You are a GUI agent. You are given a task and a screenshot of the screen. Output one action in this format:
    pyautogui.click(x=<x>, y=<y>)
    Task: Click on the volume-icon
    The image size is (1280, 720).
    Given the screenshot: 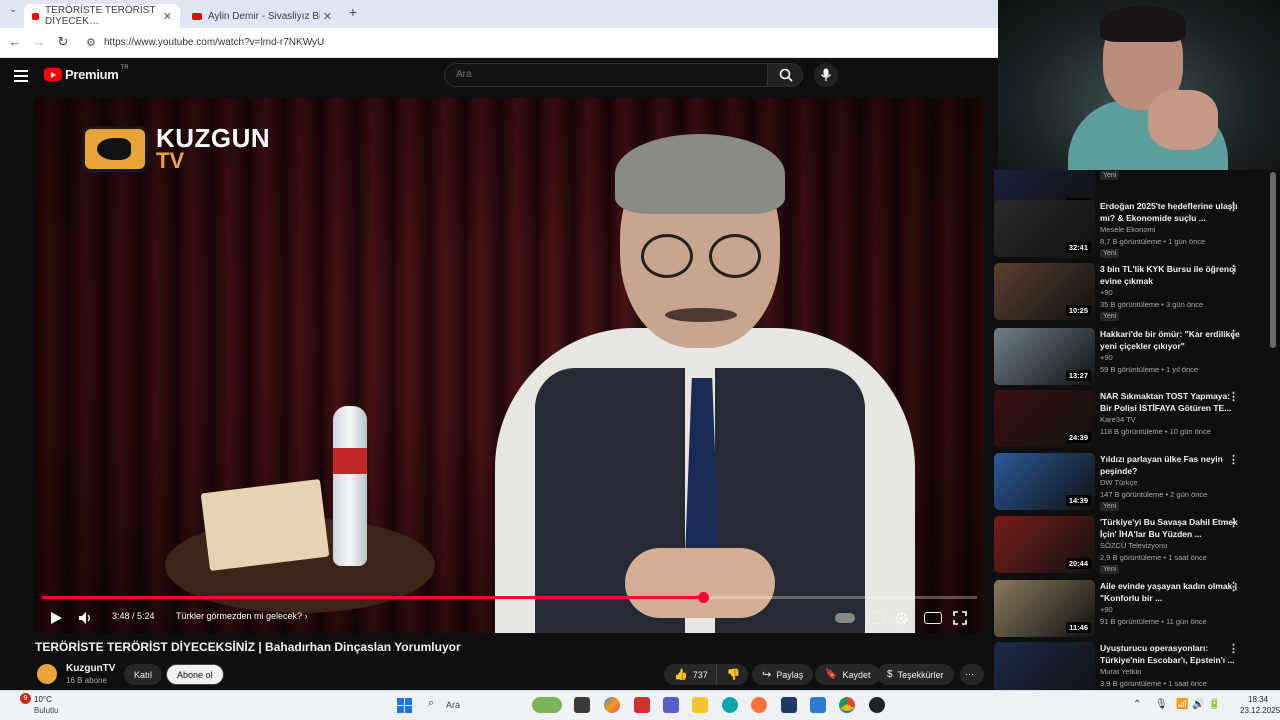 What is the action you would take?
    pyautogui.click(x=85, y=618)
    